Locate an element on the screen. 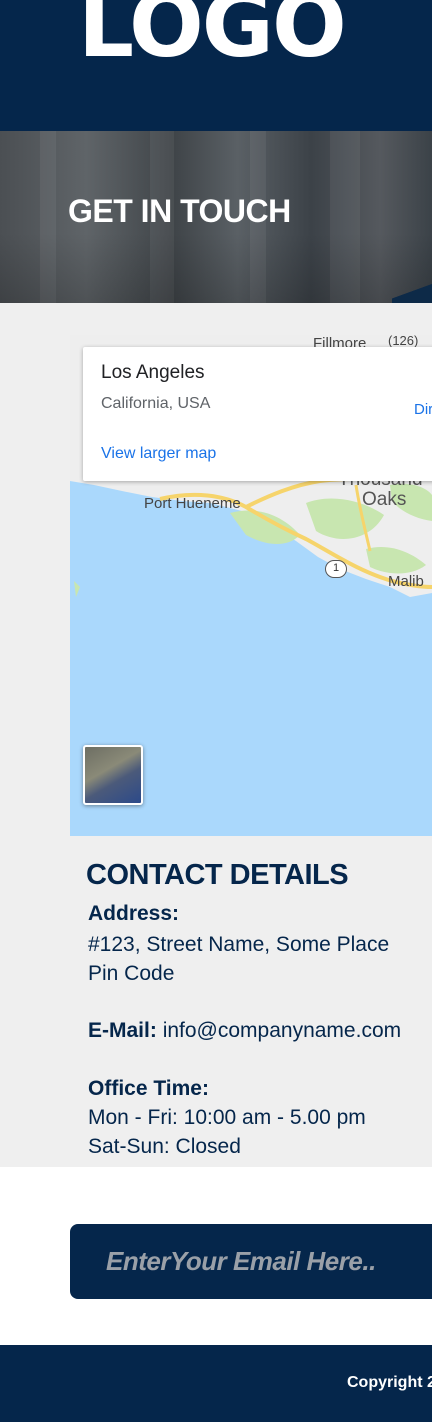 The width and height of the screenshot is (432, 1422). office-time-label: Office Time: is located at coordinates (148, 1088).